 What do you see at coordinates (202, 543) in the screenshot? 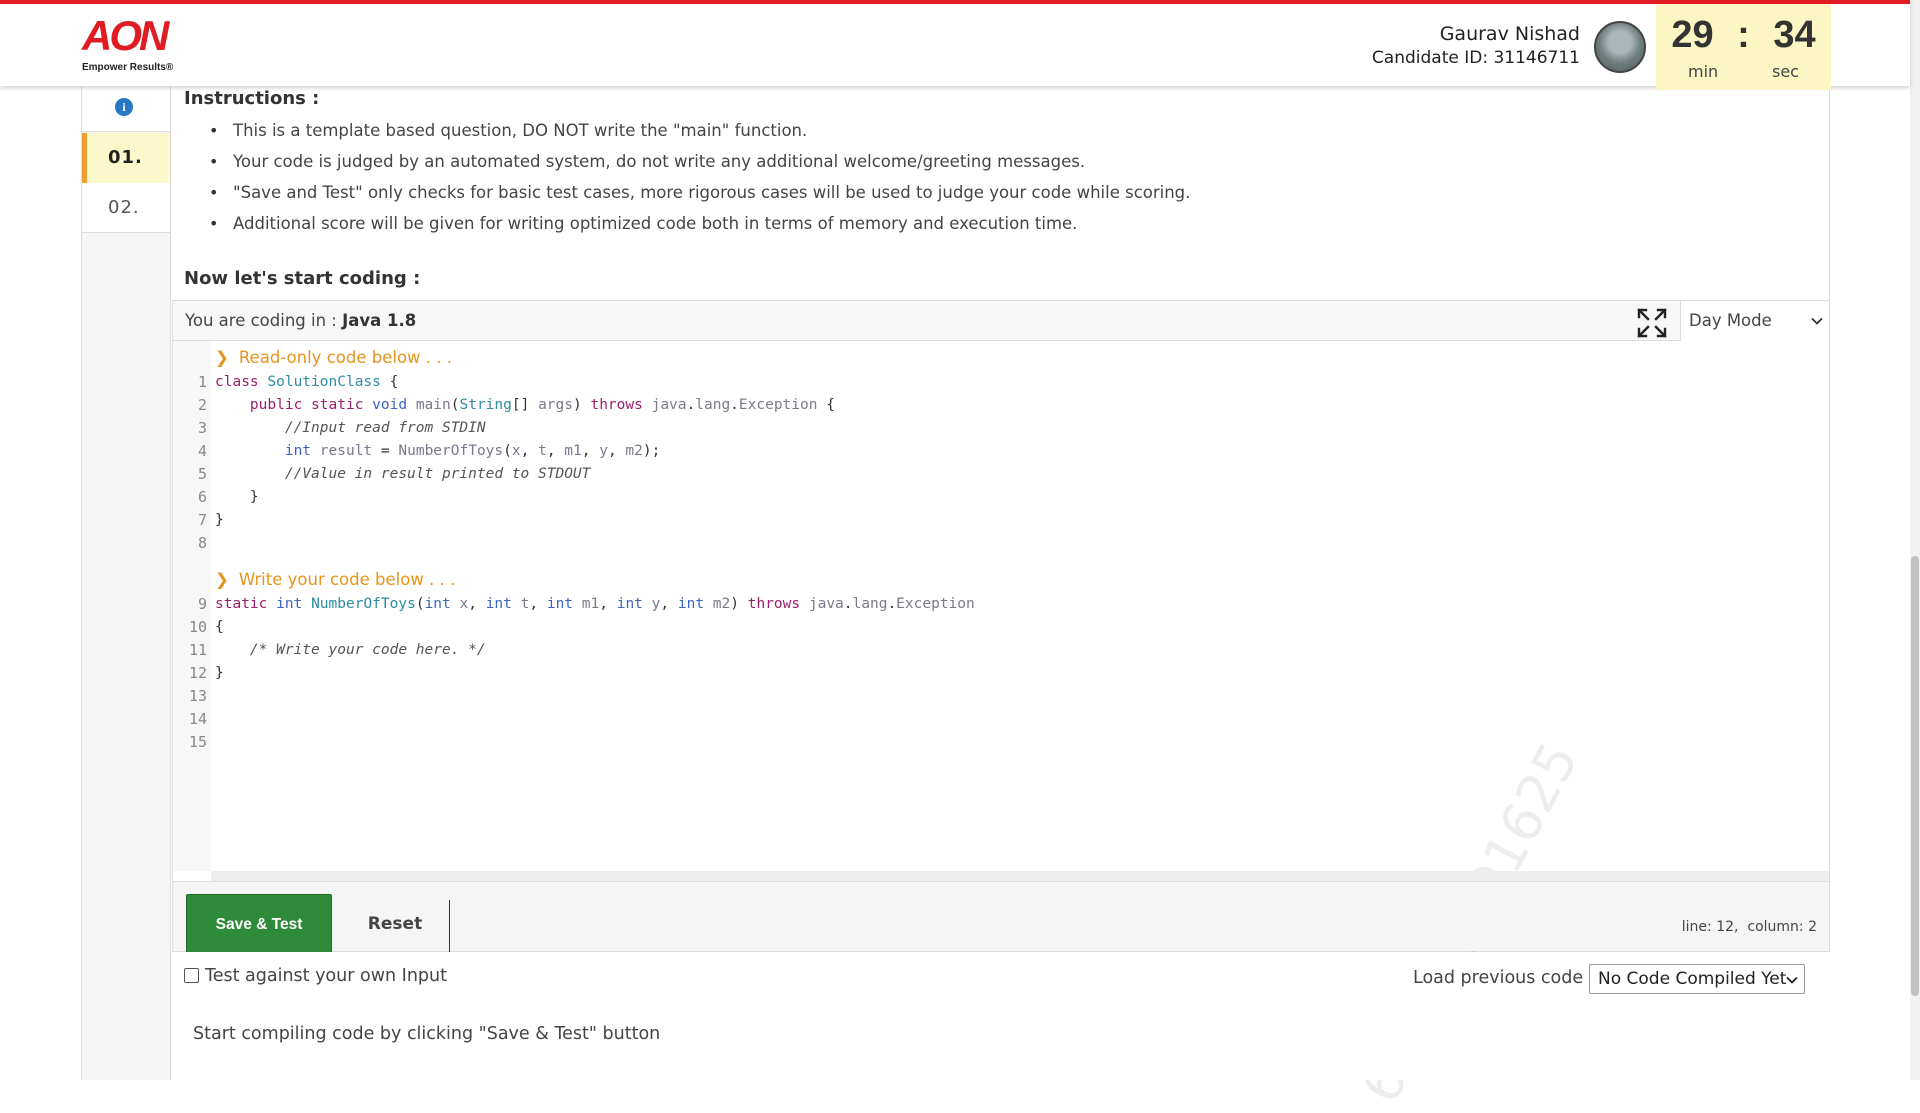
I see `line-number: 8` at bounding box center [202, 543].